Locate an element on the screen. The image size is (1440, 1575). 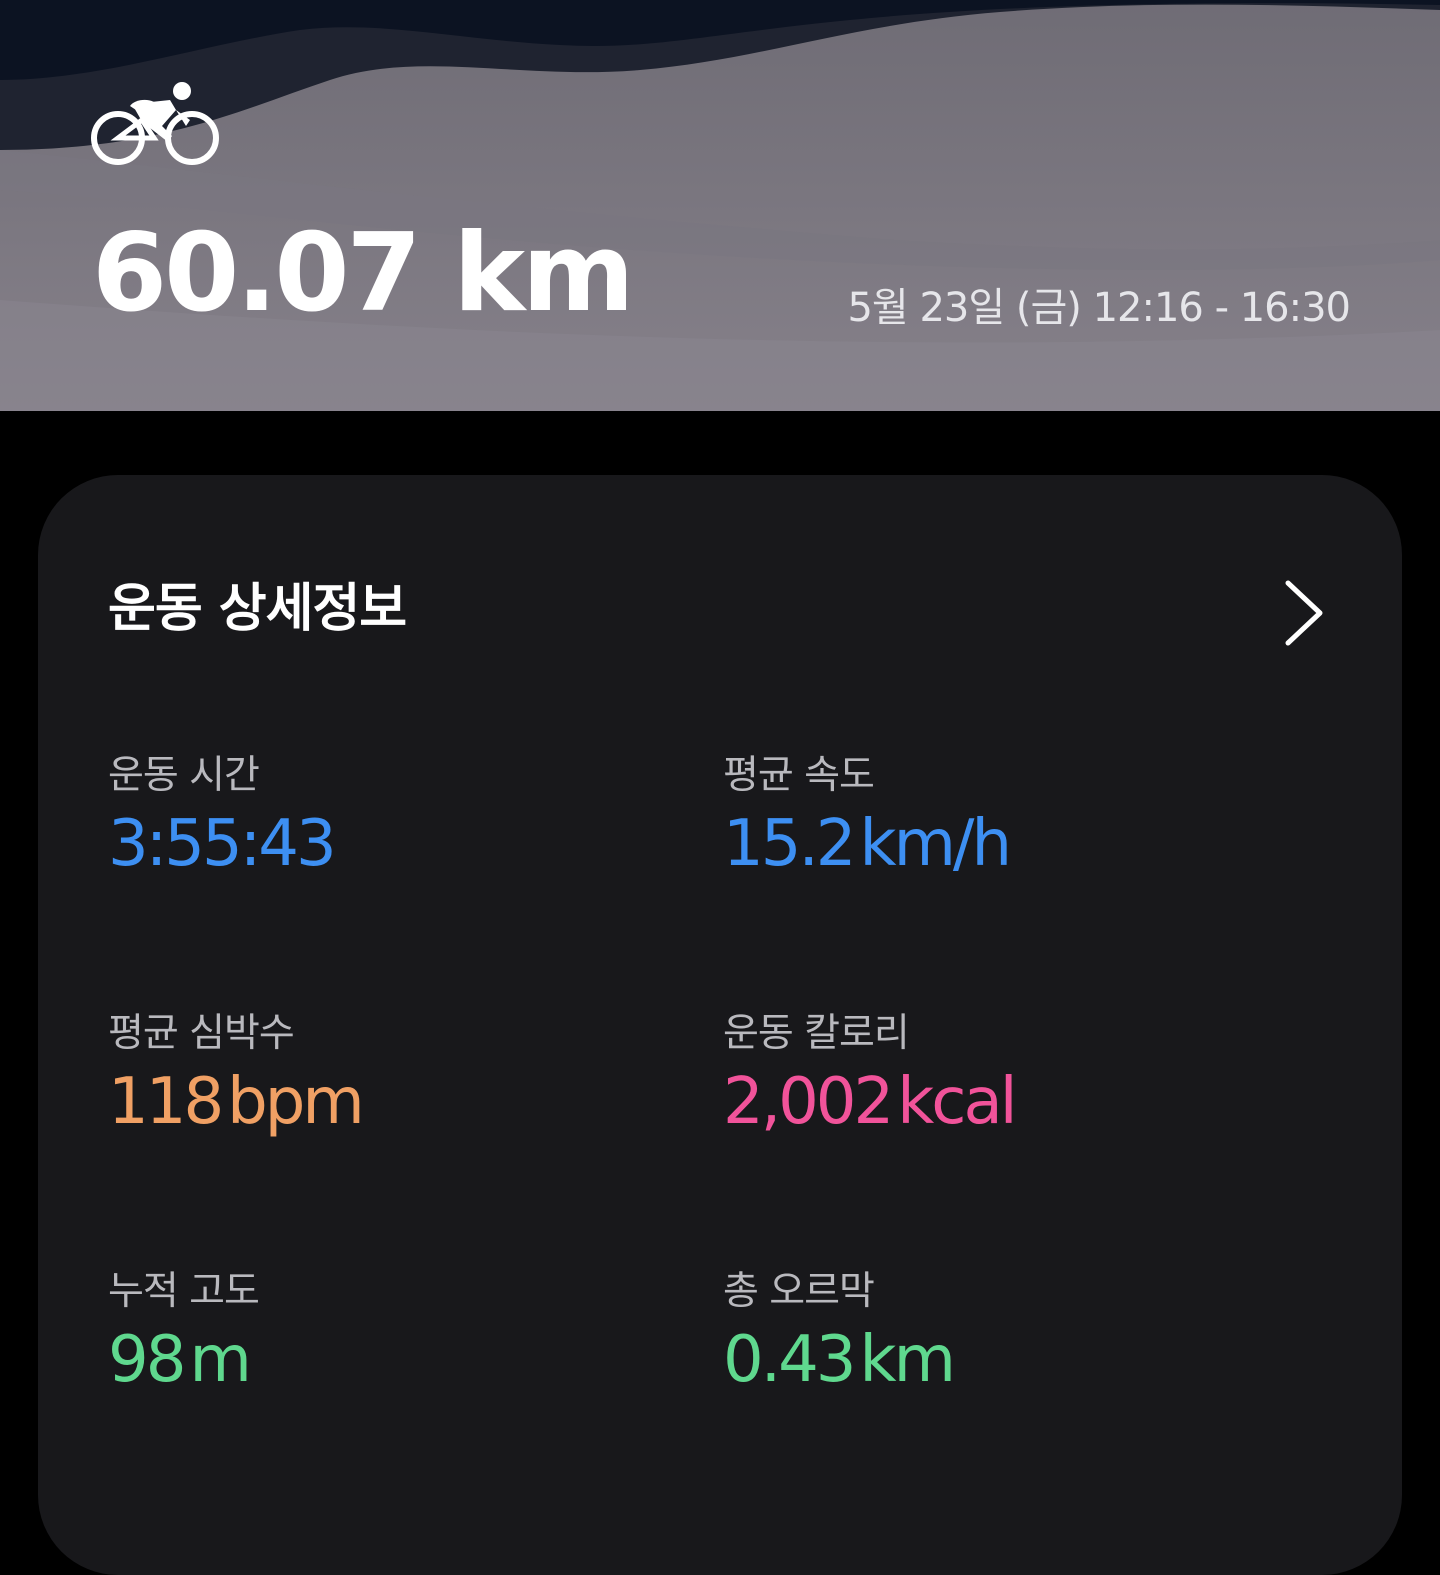
stat-average-heart-rate: 평균 심박수 118bpm is located at coordinates (388, 1072).